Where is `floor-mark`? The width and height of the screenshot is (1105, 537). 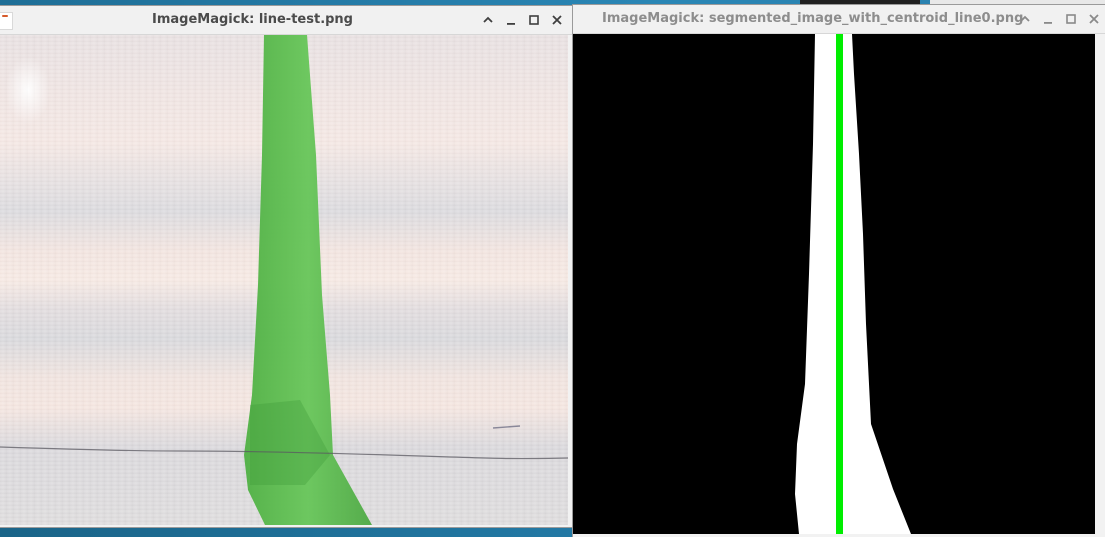
floor-mark is located at coordinates (506, 427).